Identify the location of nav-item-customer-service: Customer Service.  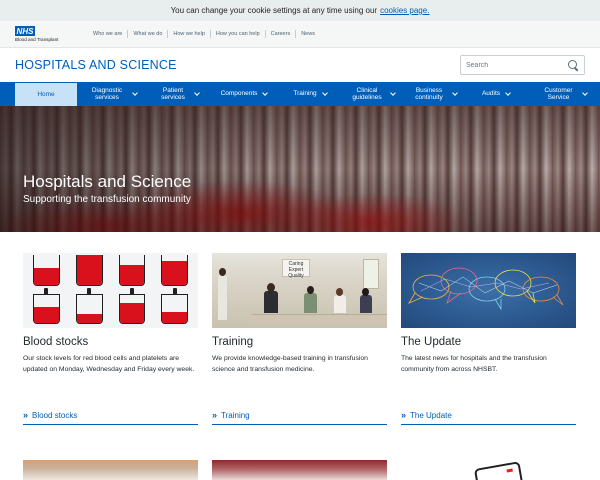
(563, 94).